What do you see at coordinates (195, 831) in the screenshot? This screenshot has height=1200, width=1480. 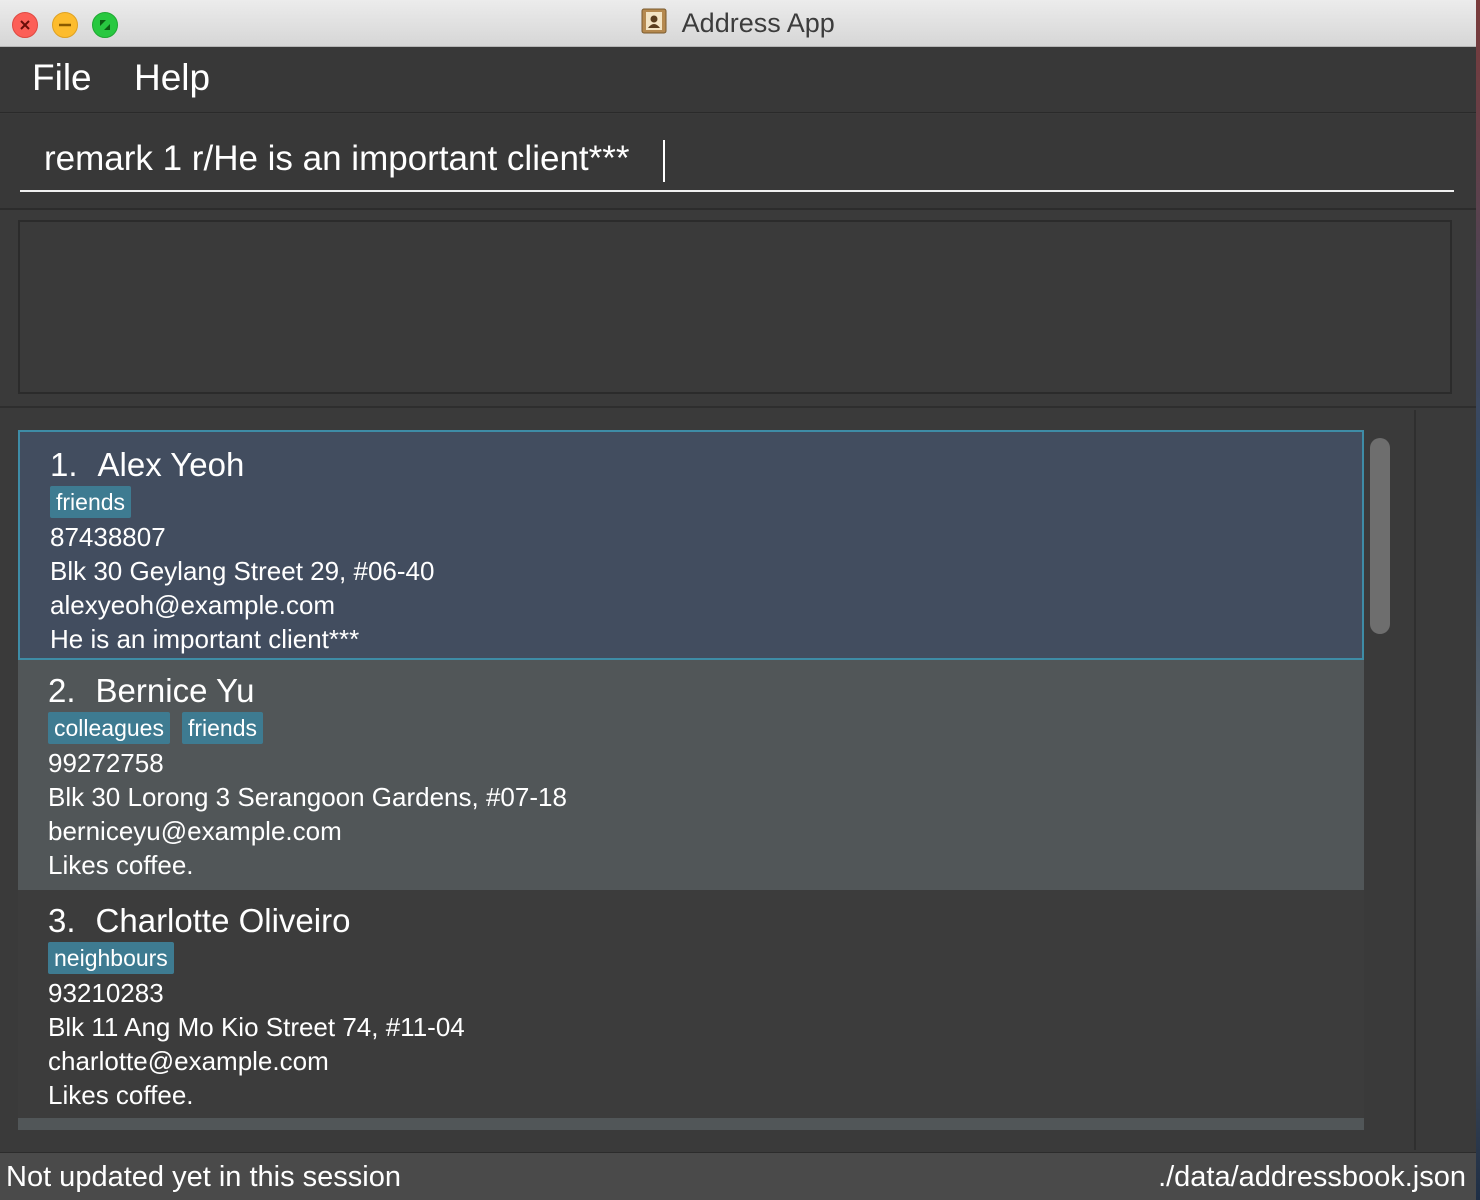 I see `person-email: berniceyu@example.com` at bounding box center [195, 831].